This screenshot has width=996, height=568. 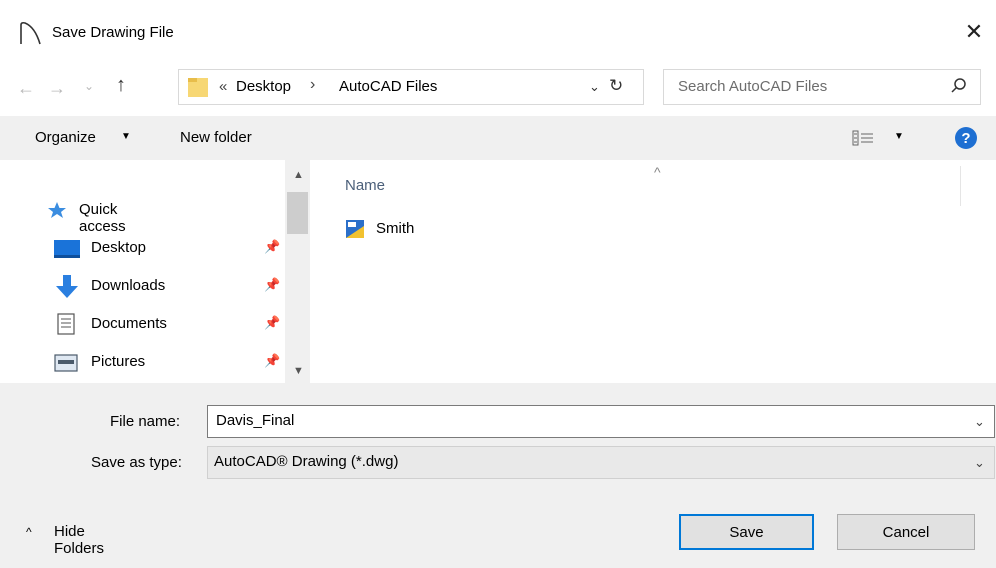 I want to click on sort-caret-icon: ^, so click(x=657, y=172).